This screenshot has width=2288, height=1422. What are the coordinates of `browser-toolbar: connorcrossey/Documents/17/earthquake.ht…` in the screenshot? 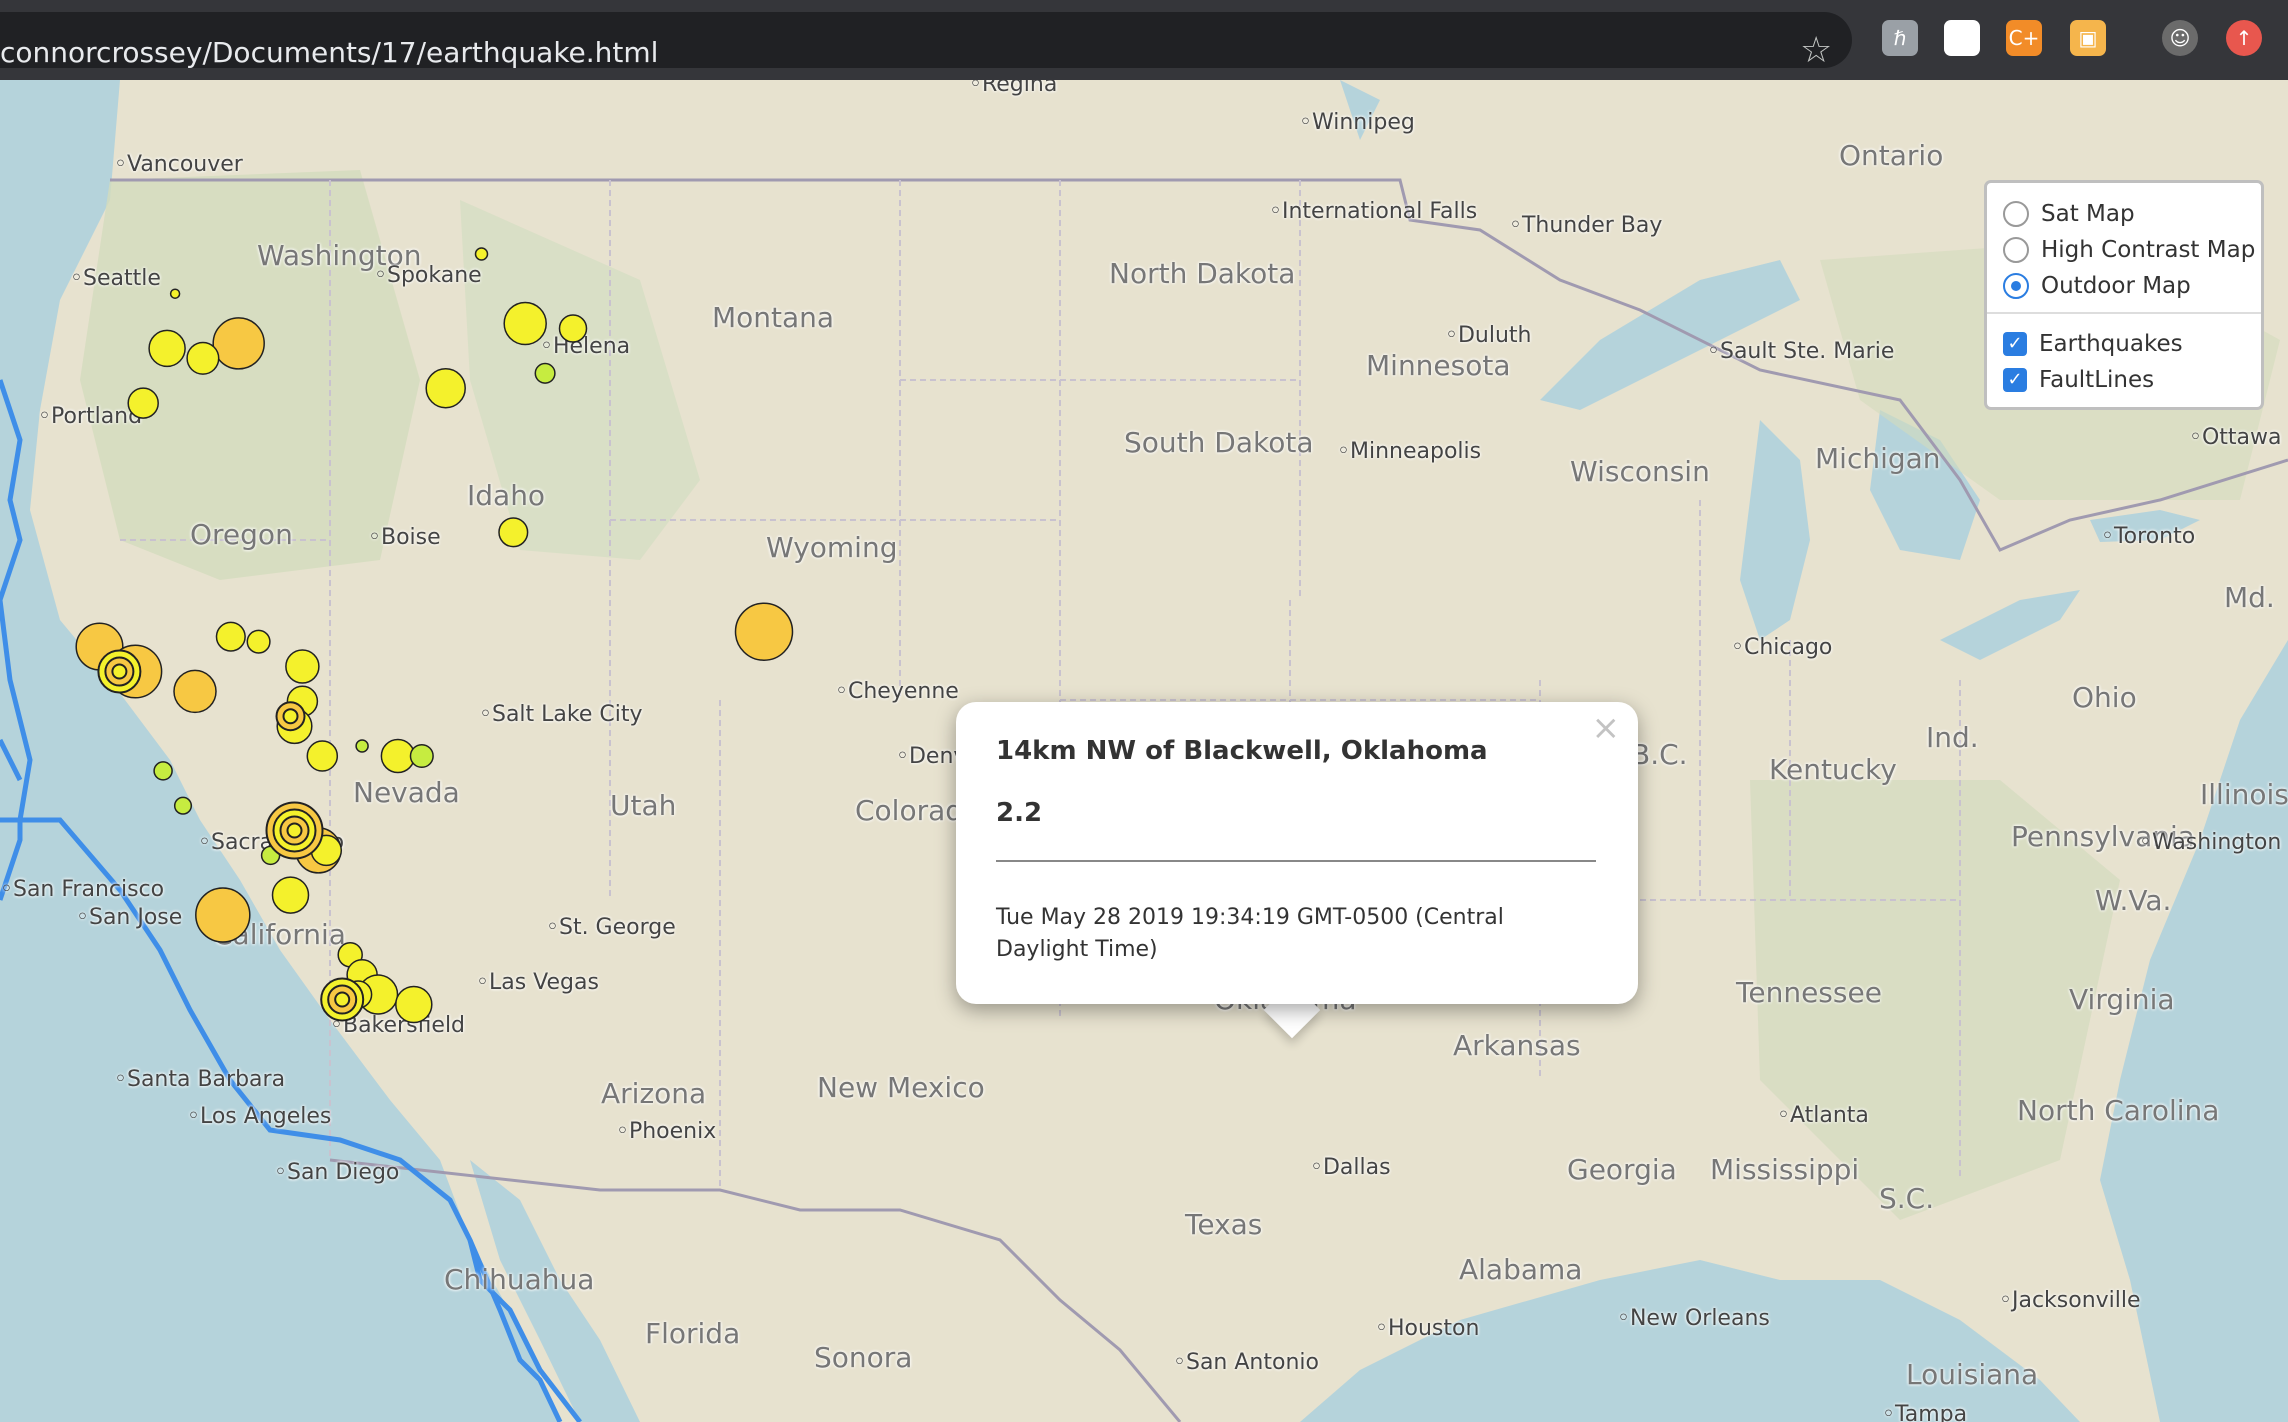 It's located at (1144, 40).